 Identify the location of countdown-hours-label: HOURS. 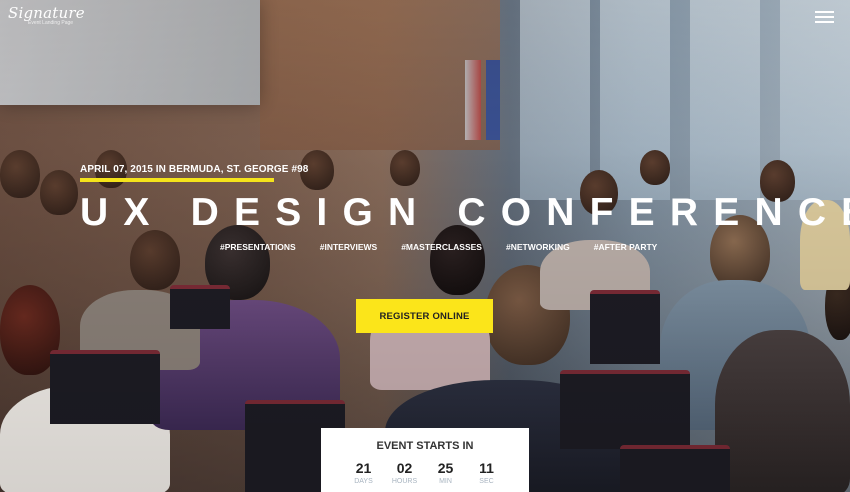
(404, 481).